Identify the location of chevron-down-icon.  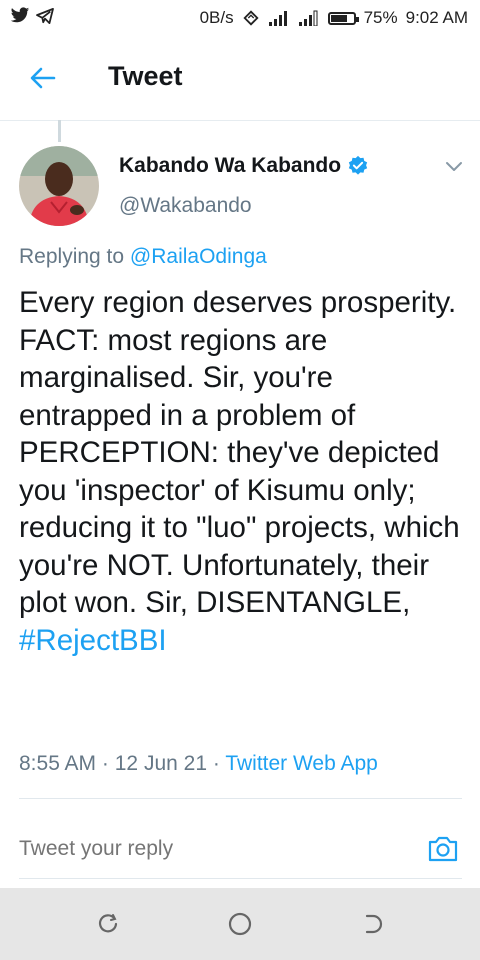
(454, 167).